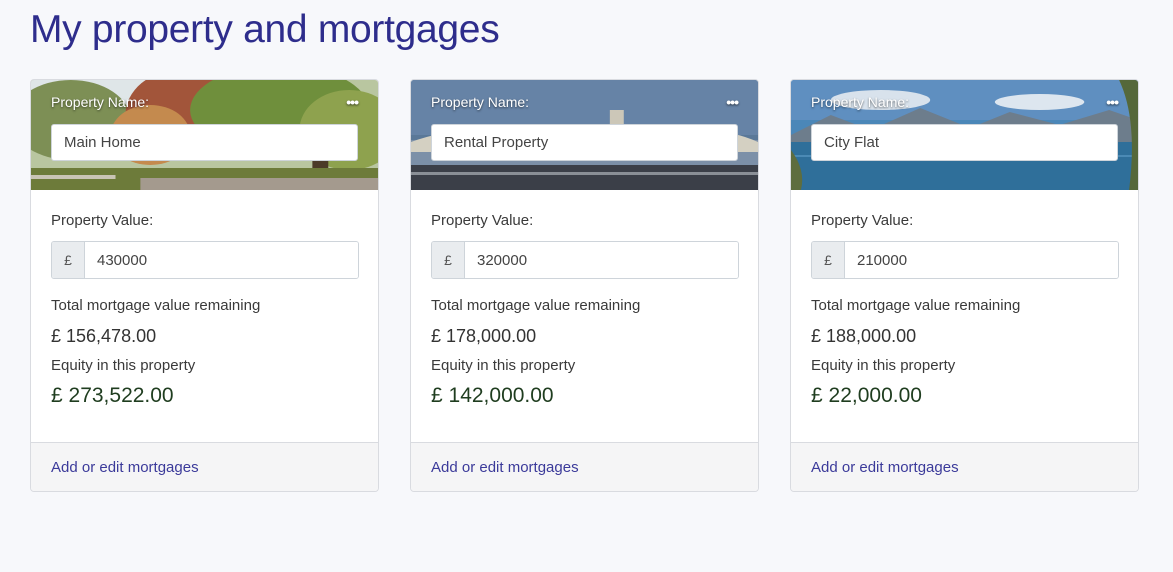 Image resolution: width=1173 pixels, height=572 pixels. I want to click on equity-value: £ 142,000.00, so click(492, 395).